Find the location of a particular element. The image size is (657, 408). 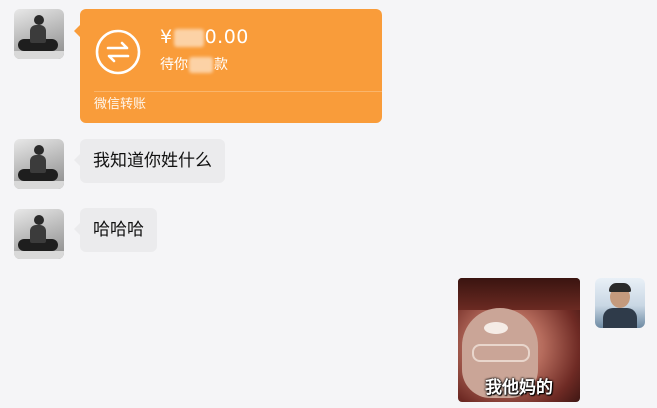

message-bubble: 我知道你姓什么 is located at coordinates (149, 161).